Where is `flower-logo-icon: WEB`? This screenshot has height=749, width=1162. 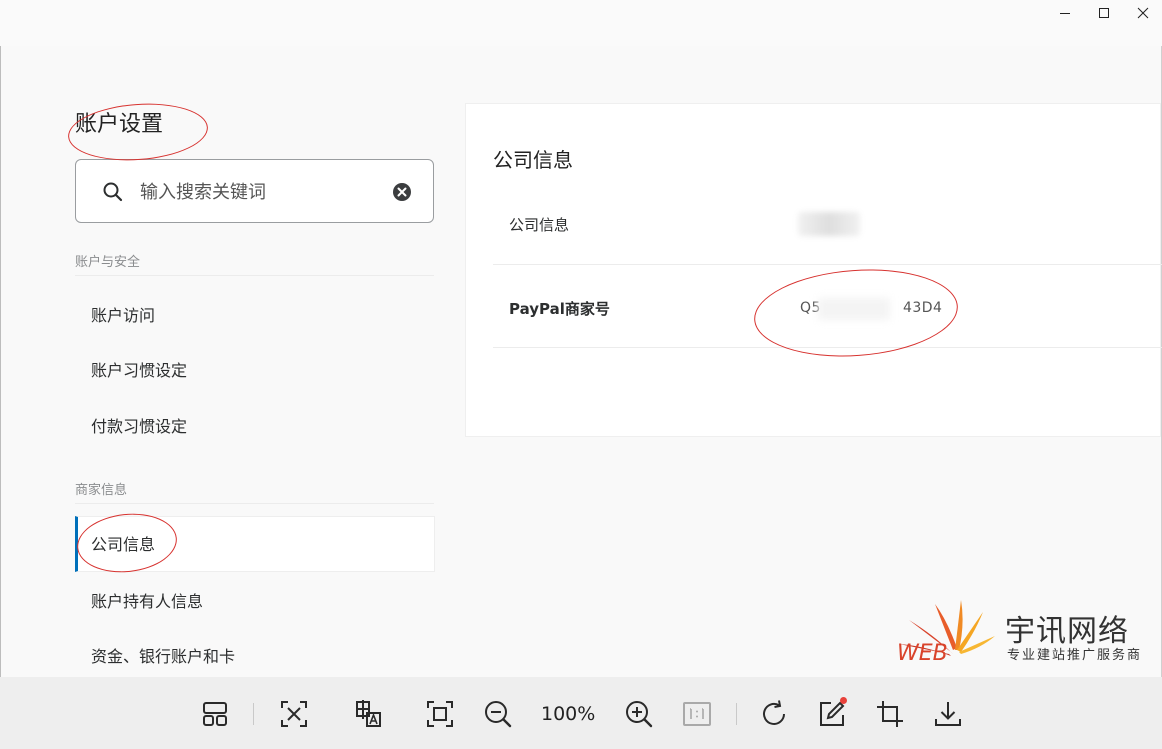 flower-logo-icon: WEB is located at coordinates (946, 633).